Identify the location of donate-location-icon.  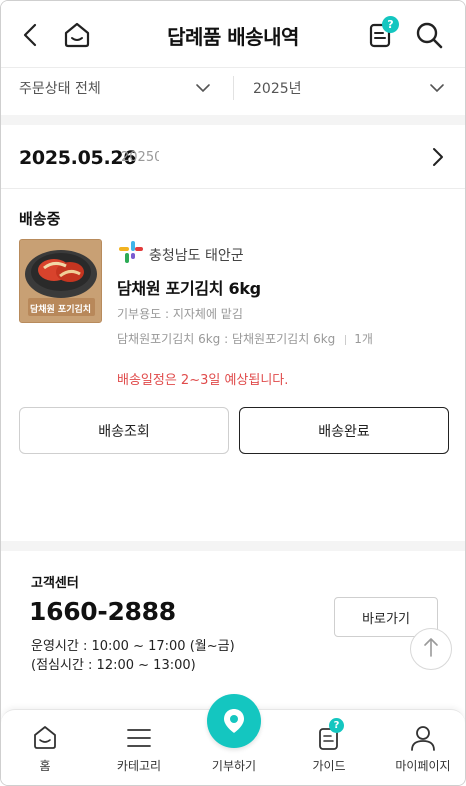
(234, 721).